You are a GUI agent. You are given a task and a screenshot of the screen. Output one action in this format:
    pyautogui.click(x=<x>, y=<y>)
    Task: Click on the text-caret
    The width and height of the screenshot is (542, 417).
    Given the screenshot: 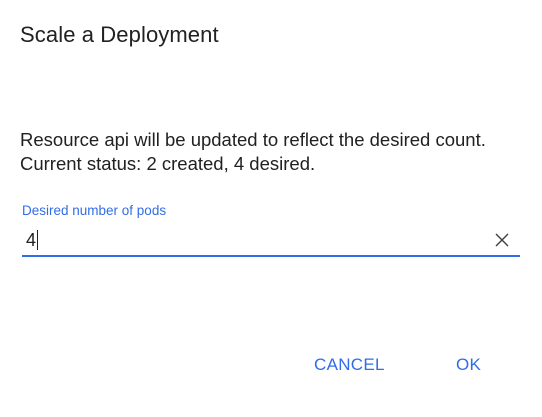 What is the action you would take?
    pyautogui.click(x=37, y=240)
    